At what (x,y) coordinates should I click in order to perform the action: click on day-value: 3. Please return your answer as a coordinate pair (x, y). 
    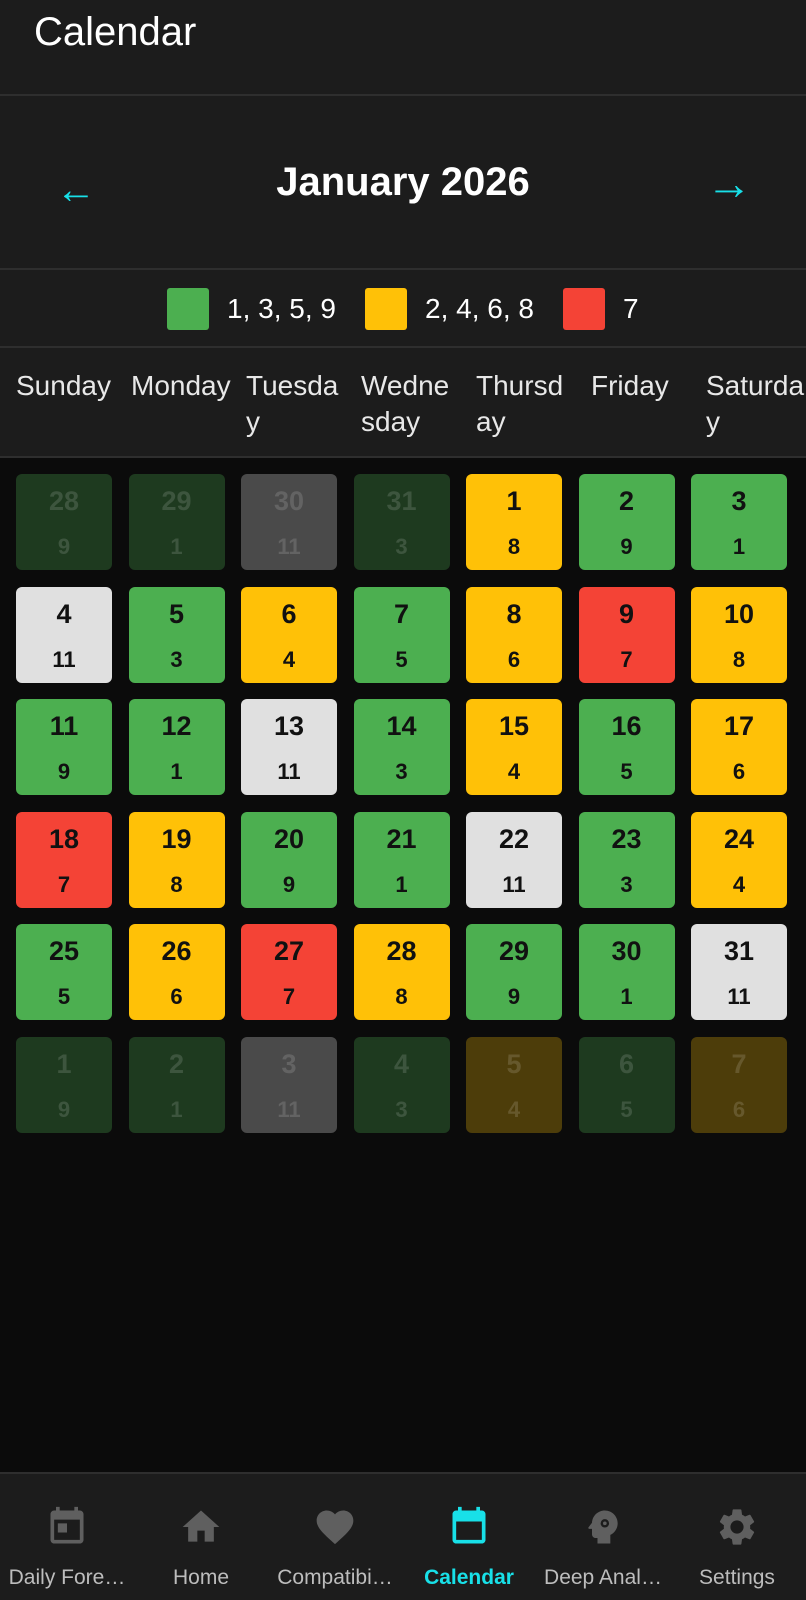
    Looking at the image, I should click on (626, 884).